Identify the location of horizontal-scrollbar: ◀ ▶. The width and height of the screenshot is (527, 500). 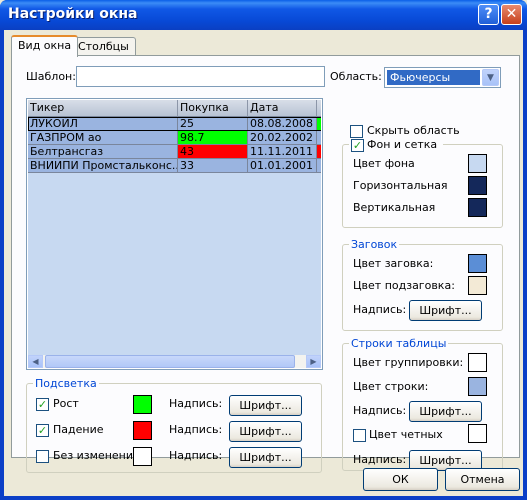
(174, 361).